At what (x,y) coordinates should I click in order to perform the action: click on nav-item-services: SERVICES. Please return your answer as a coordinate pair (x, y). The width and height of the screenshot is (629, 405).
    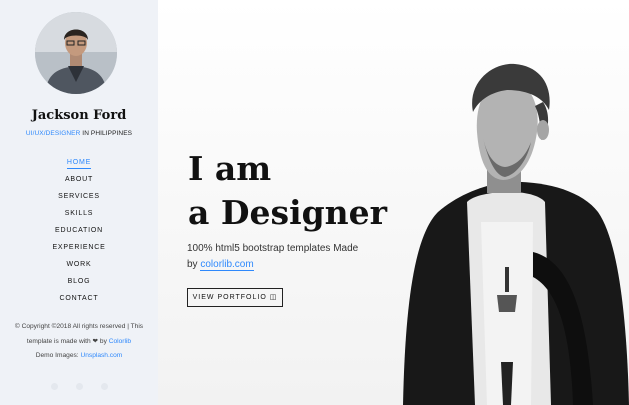
    Looking at the image, I should click on (79, 196).